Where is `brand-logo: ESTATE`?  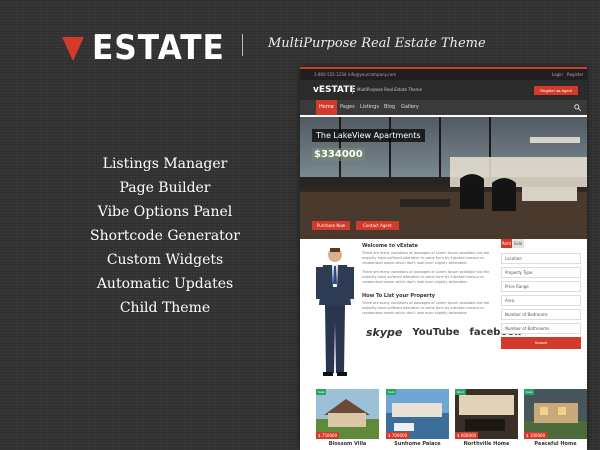 brand-logo: ESTATE is located at coordinates (149, 48).